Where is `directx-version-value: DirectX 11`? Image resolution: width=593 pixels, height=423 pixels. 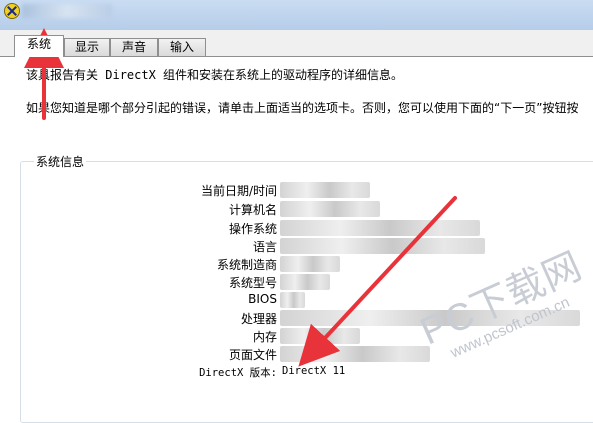 directx-version-value: DirectX 11 is located at coordinates (314, 371).